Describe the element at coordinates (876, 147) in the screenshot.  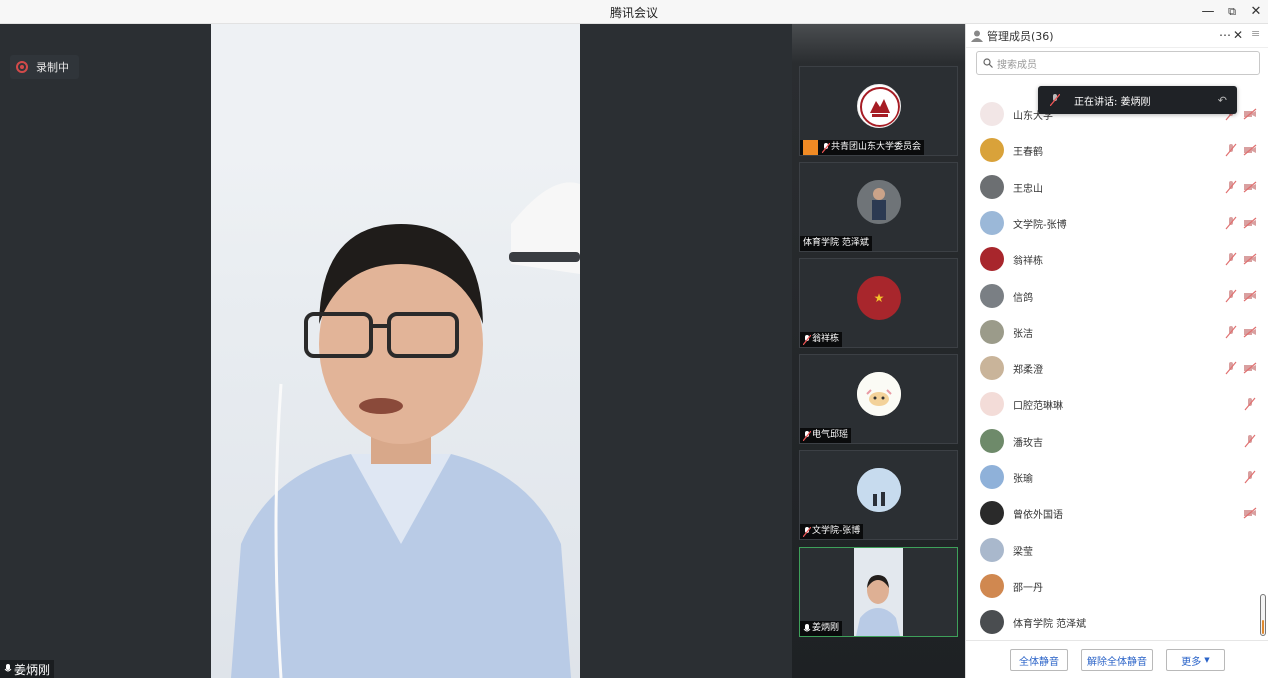
I see `tile-name: 共青团山东大学委员会` at that location.